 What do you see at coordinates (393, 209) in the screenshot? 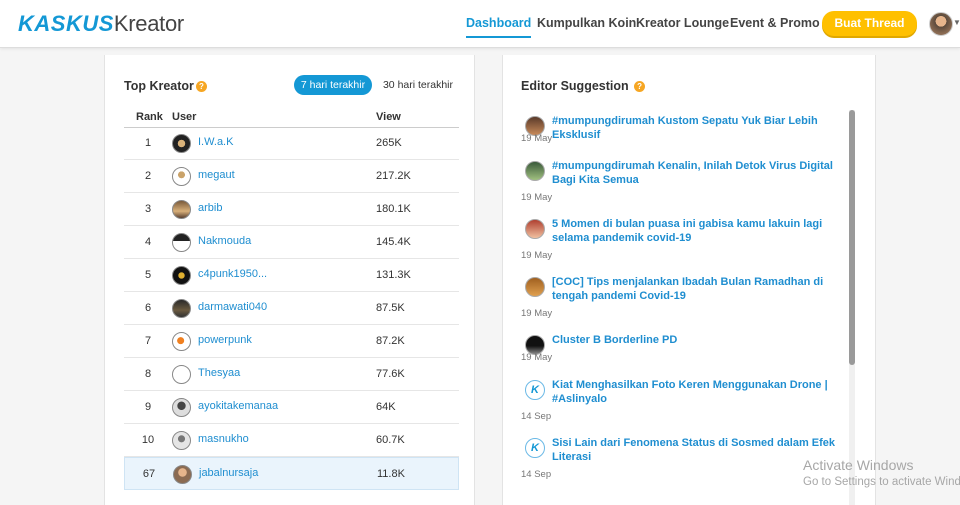
I see `view-cell: 180.1K` at bounding box center [393, 209].